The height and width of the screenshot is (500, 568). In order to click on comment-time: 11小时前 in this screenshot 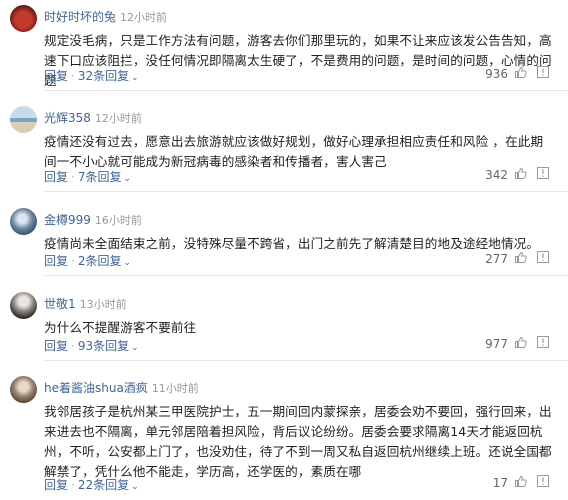, I will do `click(175, 388)`.